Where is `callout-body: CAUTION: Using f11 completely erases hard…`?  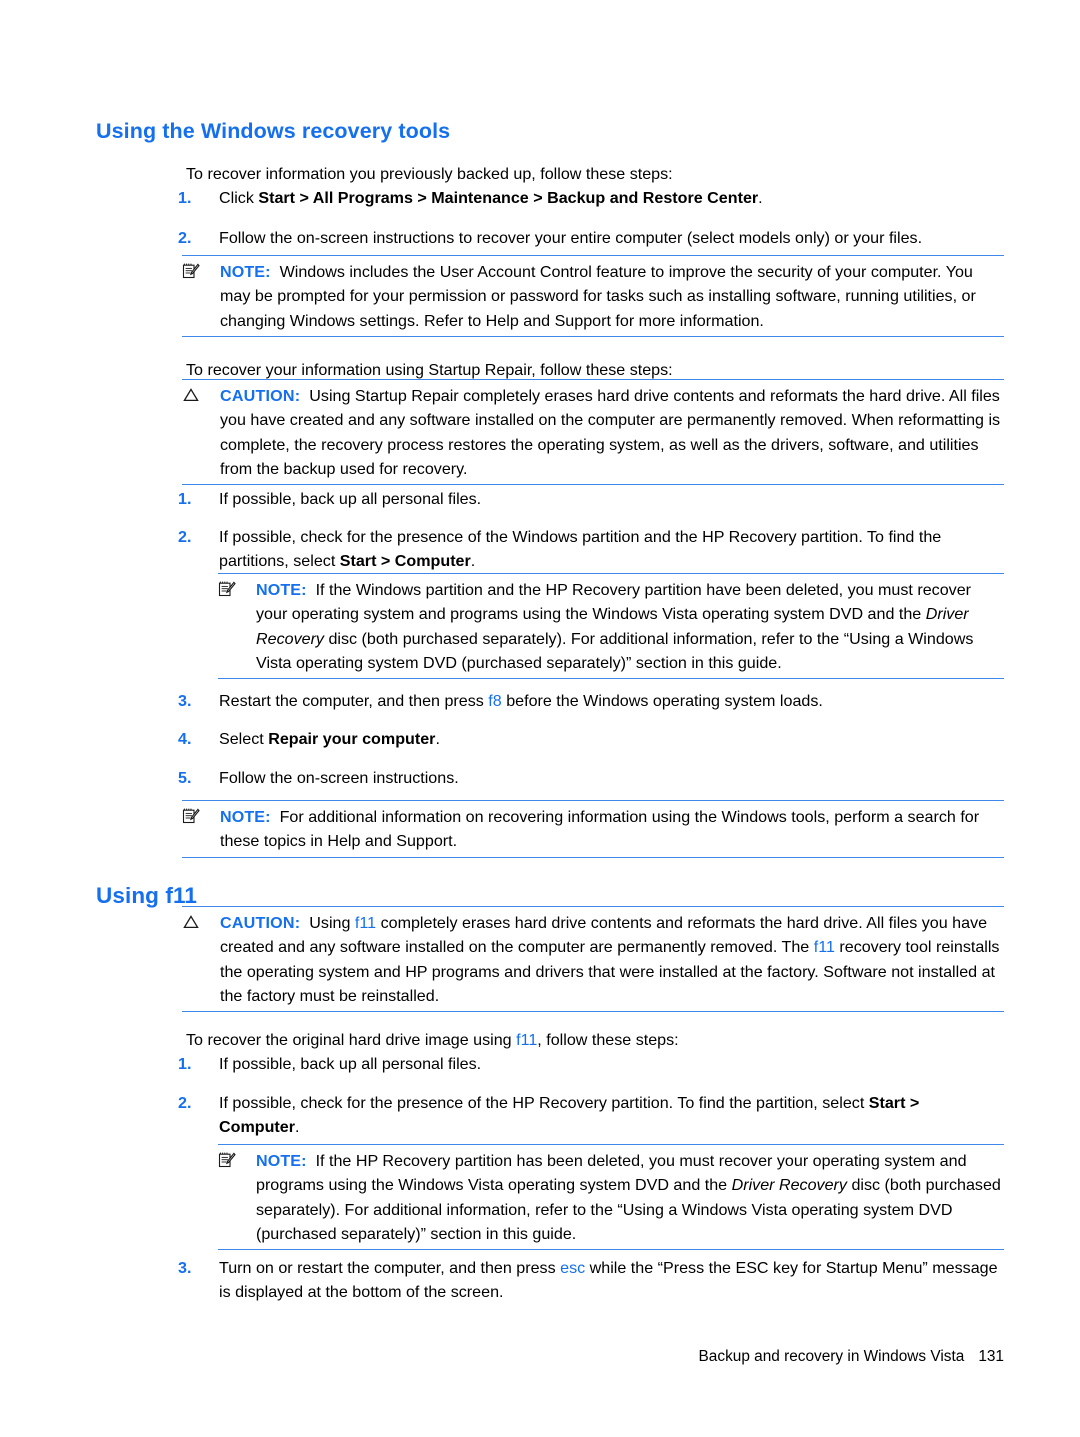 callout-body: CAUTION: Using f11 completely erases hard… is located at coordinates (593, 959).